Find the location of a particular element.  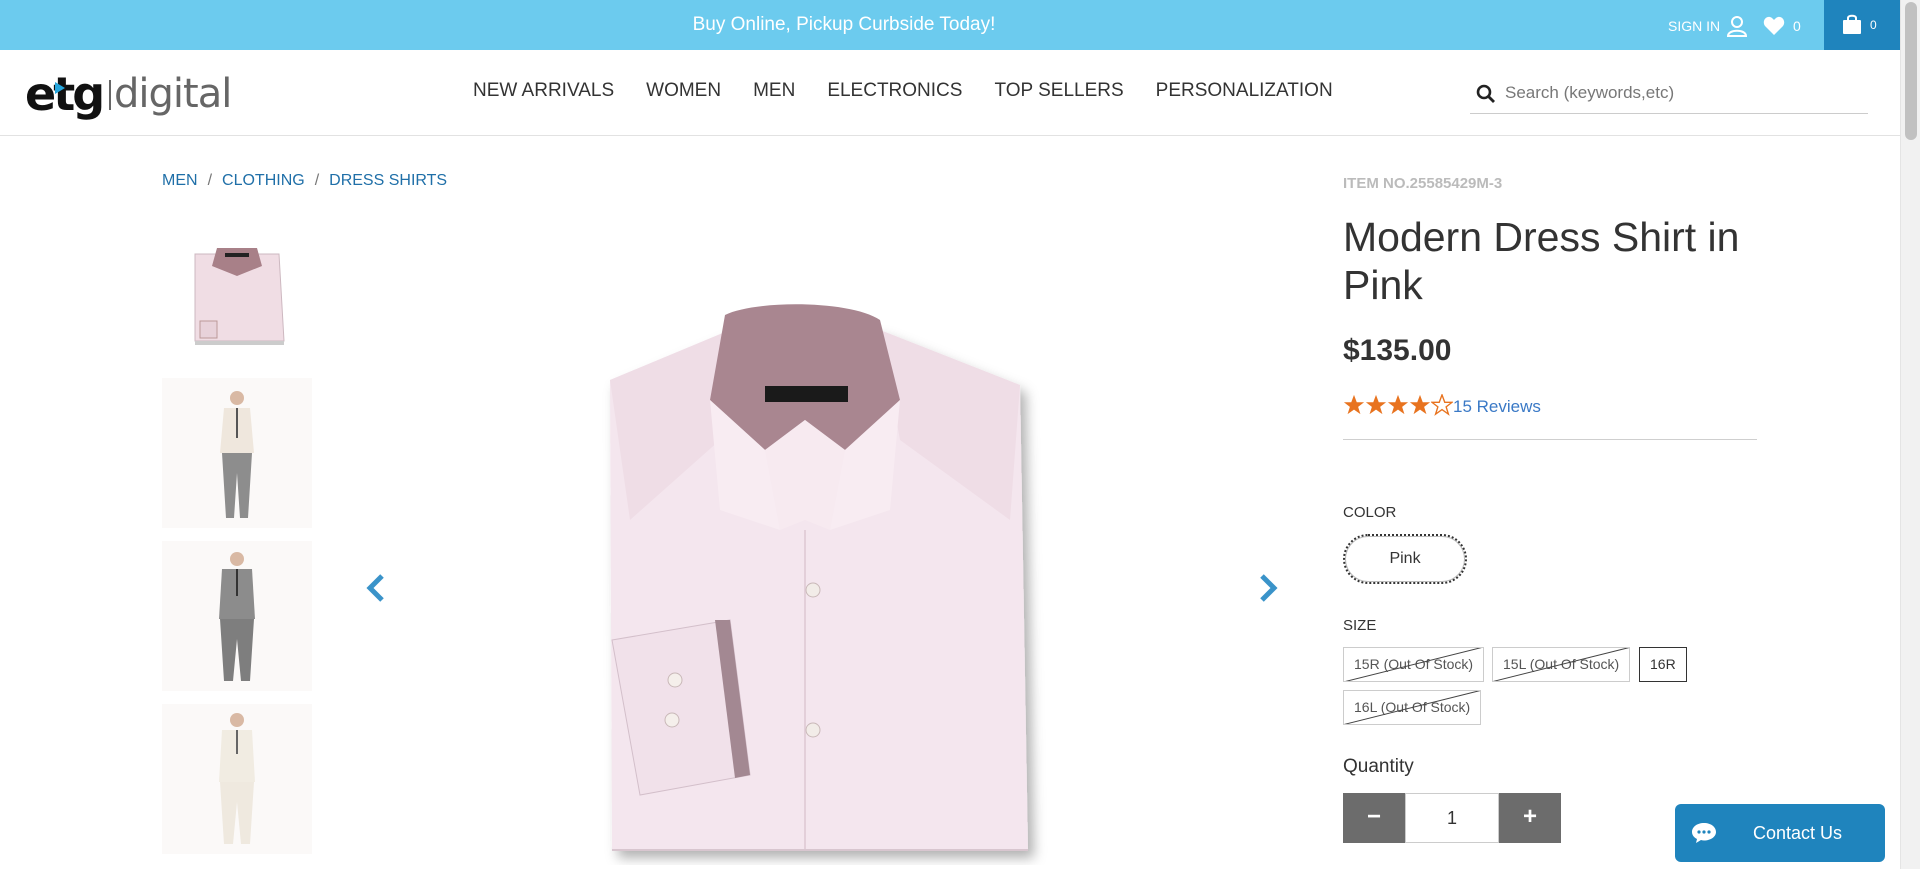

nav-personalization: PERSONALIZATION is located at coordinates (1244, 93).